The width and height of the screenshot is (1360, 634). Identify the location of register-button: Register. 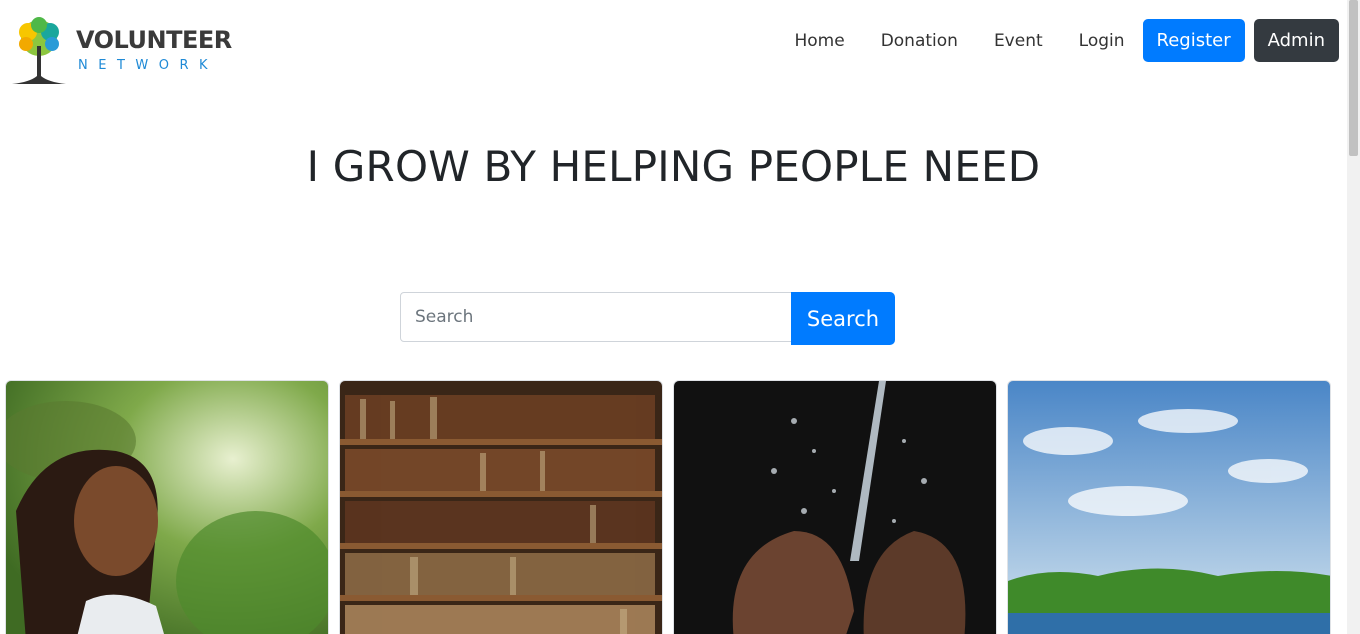
(1193, 40).